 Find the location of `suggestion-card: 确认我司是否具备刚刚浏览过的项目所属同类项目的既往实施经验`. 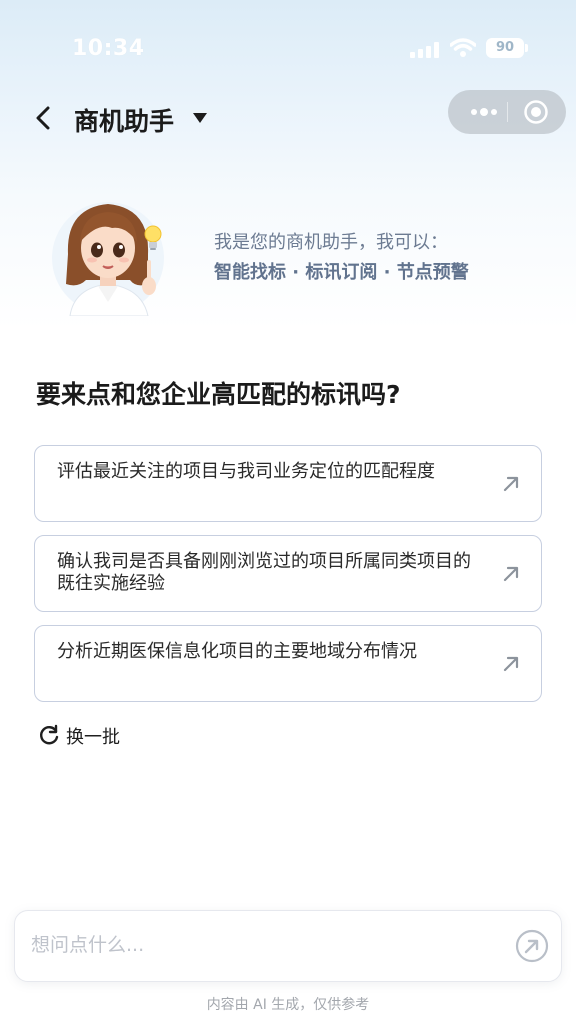

suggestion-card: 确认我司是否具备刚刚浏览过的项目所属同类项目的既往实施经验 is located at coordinates (288, 573).